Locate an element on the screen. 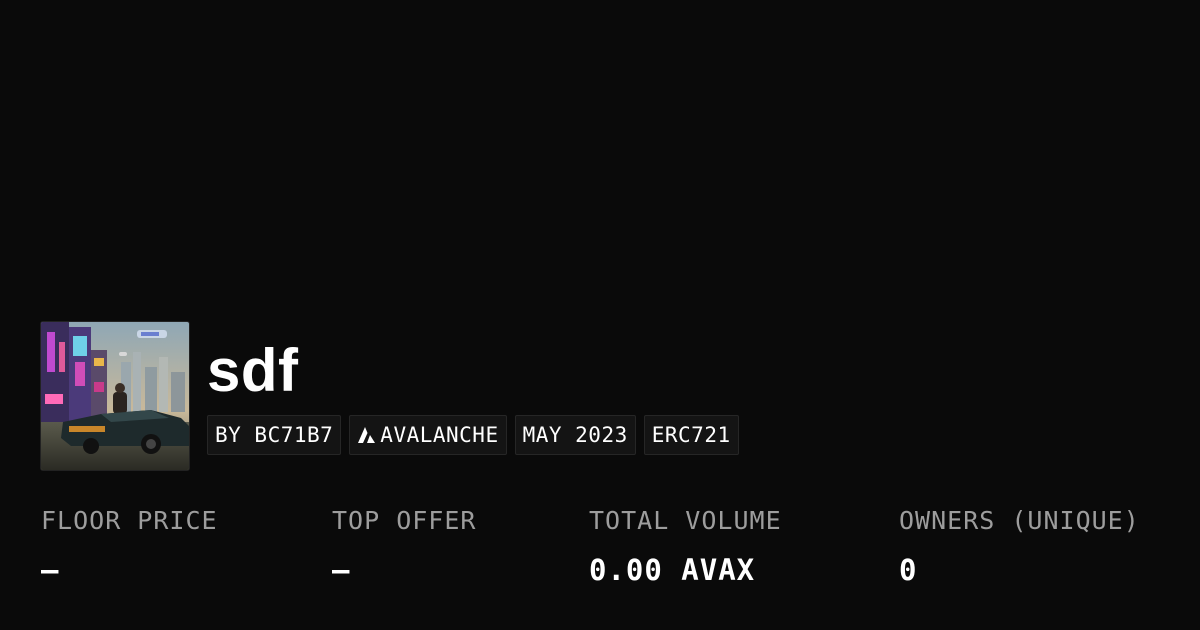  top-offer-value: – is located at coordinates (341, 570).